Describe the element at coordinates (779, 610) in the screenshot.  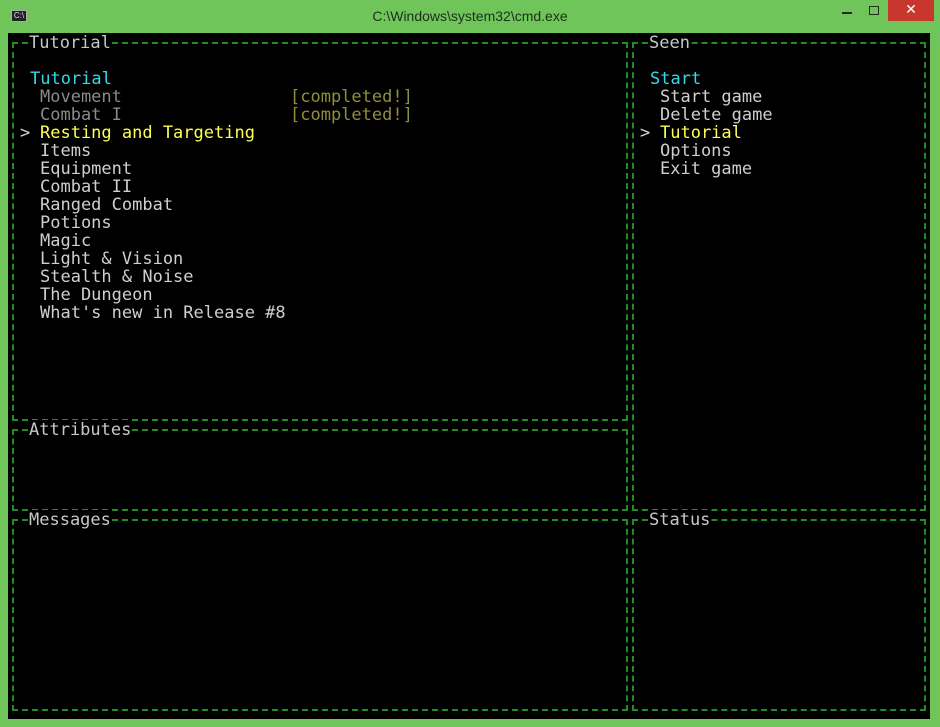
I see `status-panel: Status` at that location.